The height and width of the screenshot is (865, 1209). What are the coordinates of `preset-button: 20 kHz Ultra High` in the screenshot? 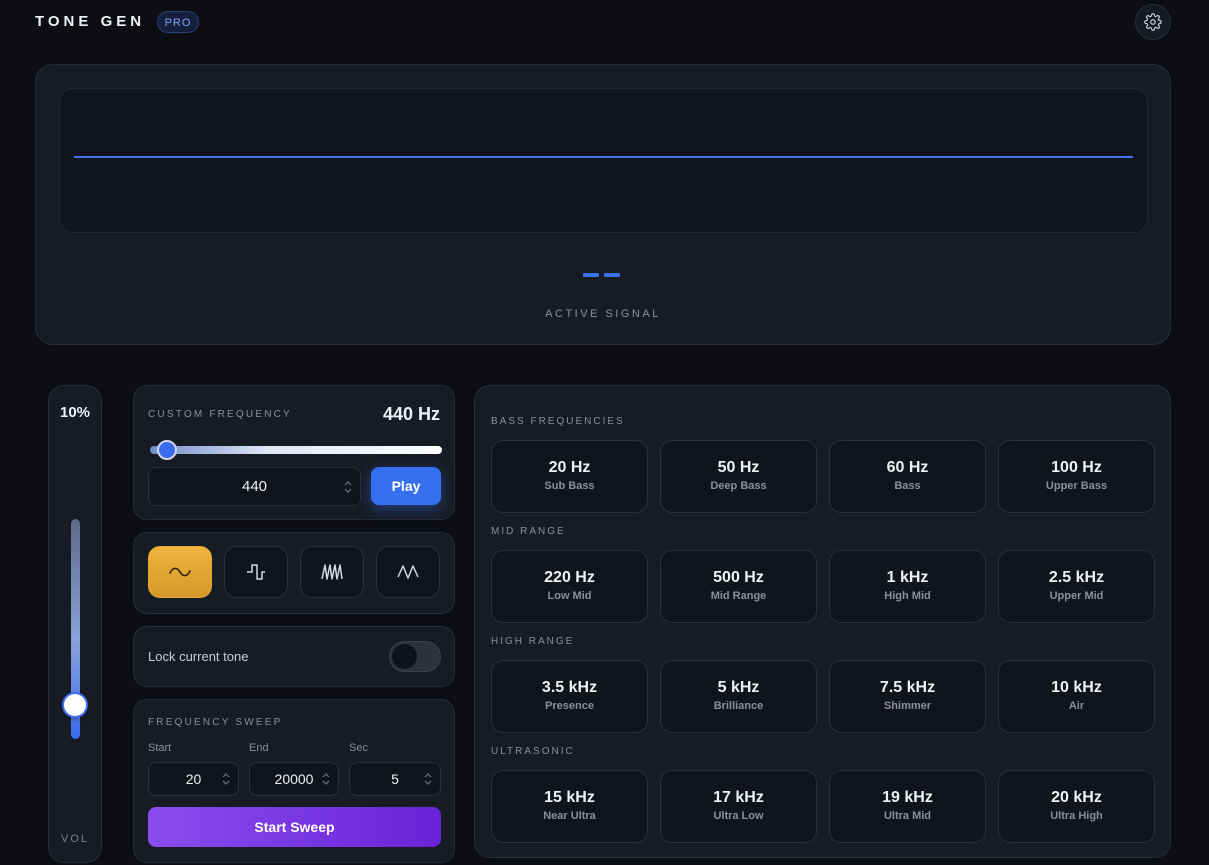 It's located at (1076, 806).